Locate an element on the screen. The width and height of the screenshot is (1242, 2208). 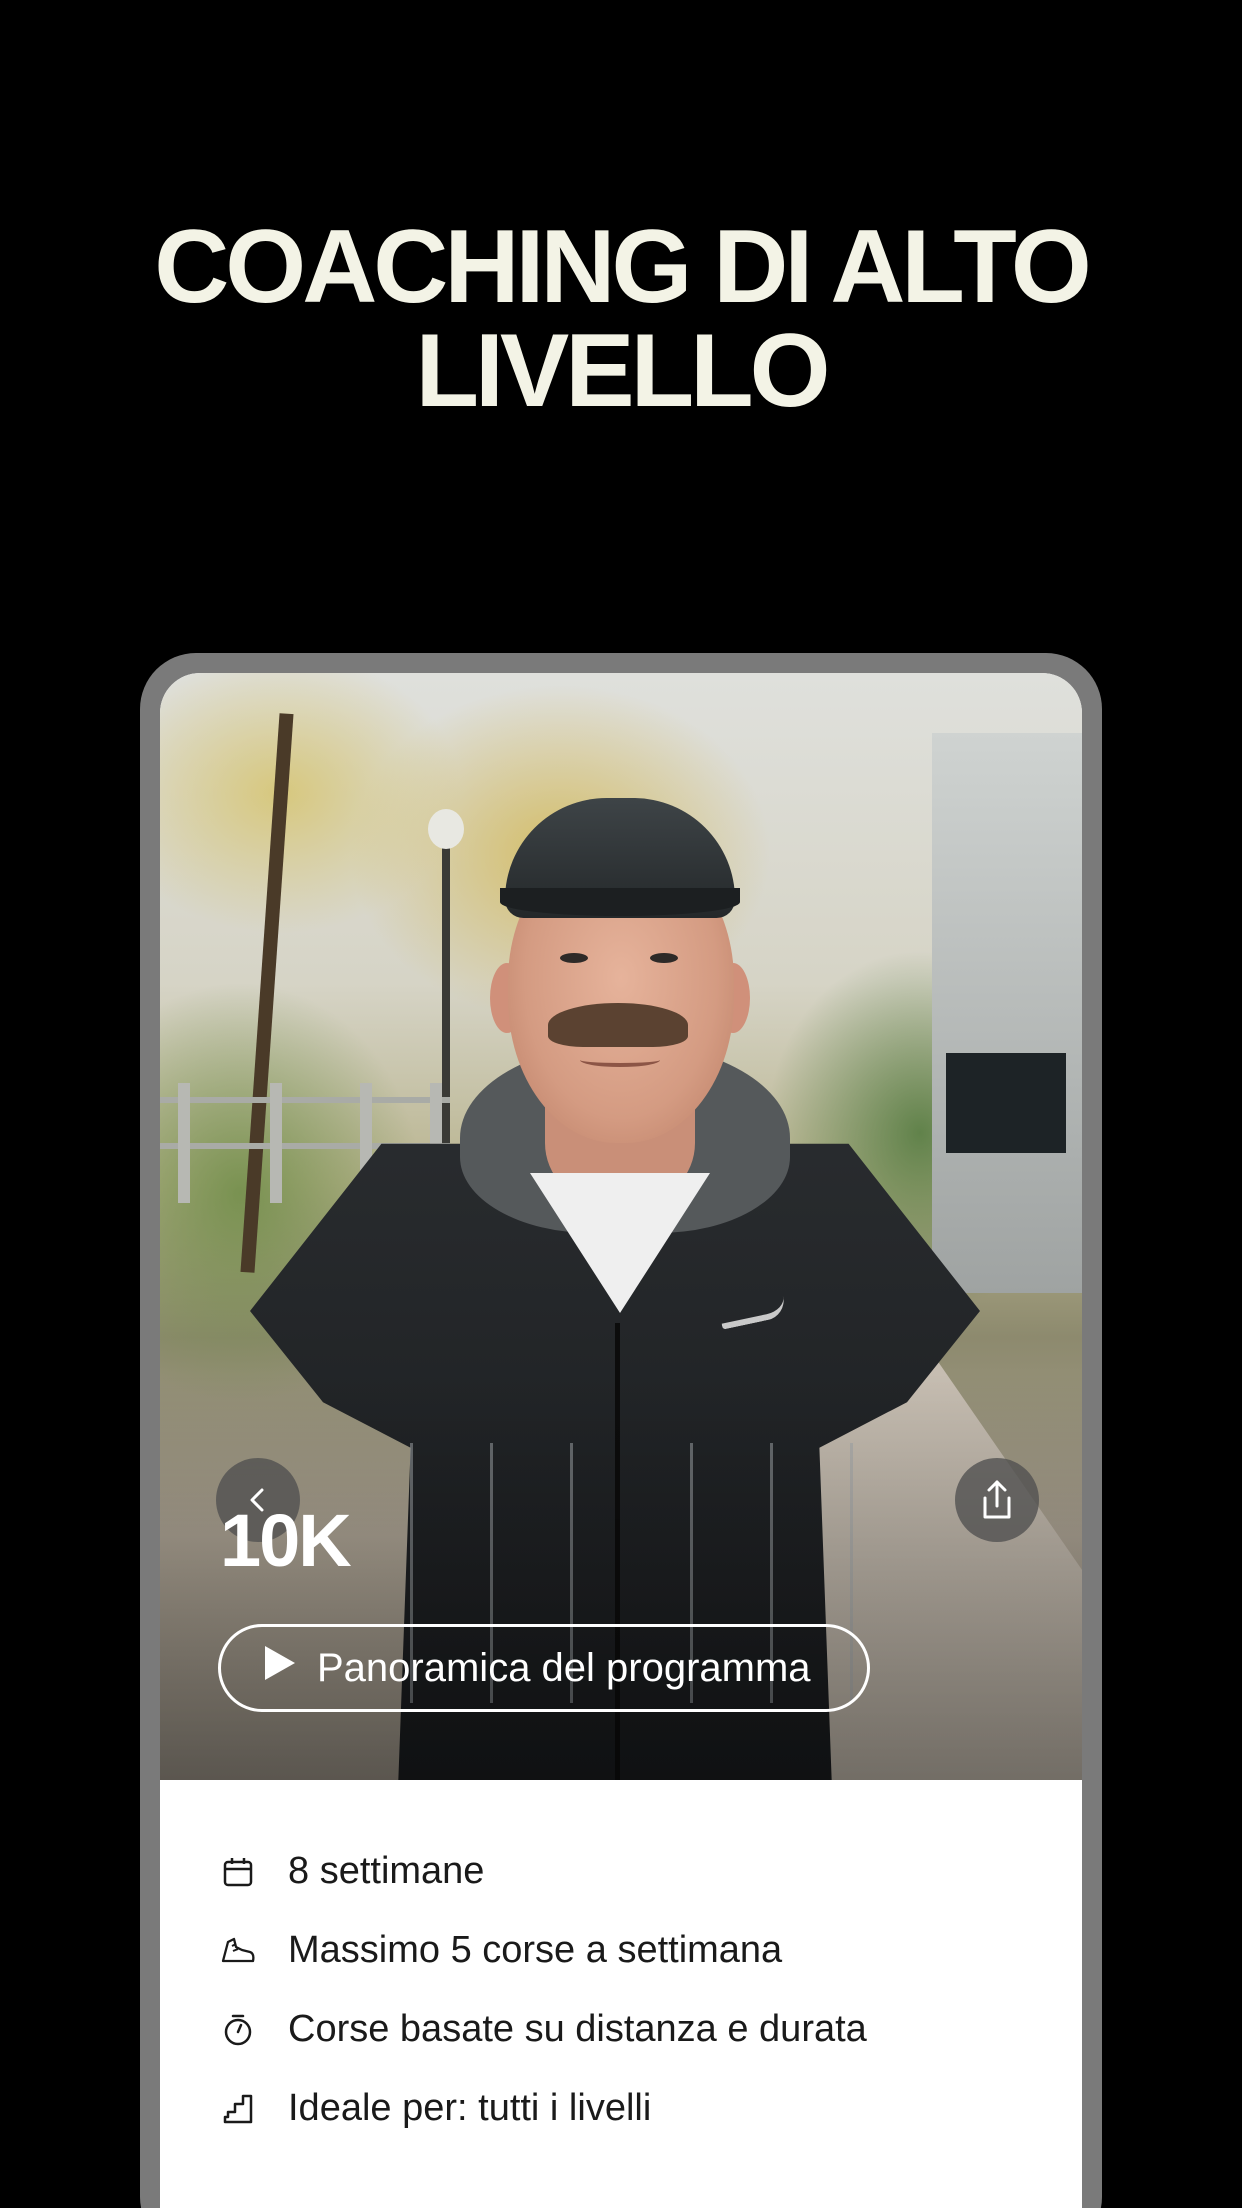
detail-run-type: Corse basate su distanza e durata is located at coordinates (621, 2029).